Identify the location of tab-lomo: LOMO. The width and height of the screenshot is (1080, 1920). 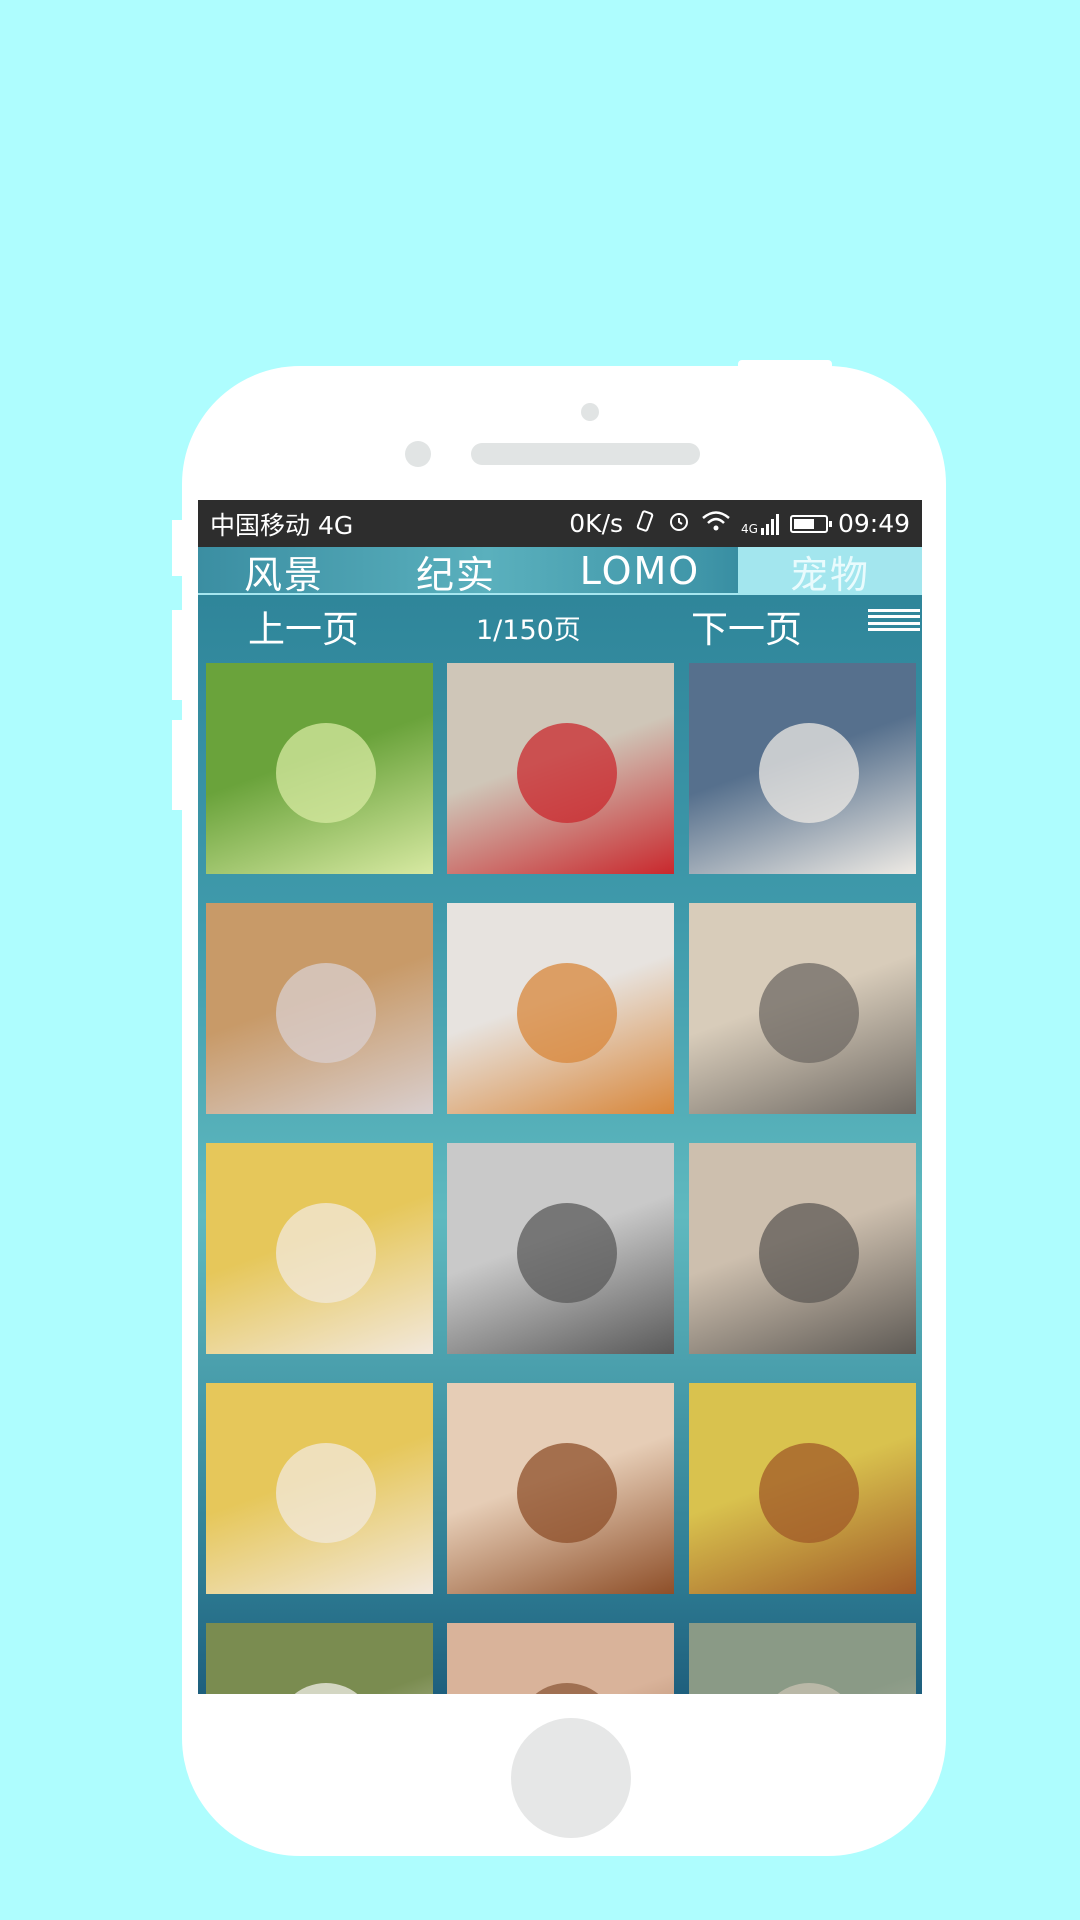
(640, 571).